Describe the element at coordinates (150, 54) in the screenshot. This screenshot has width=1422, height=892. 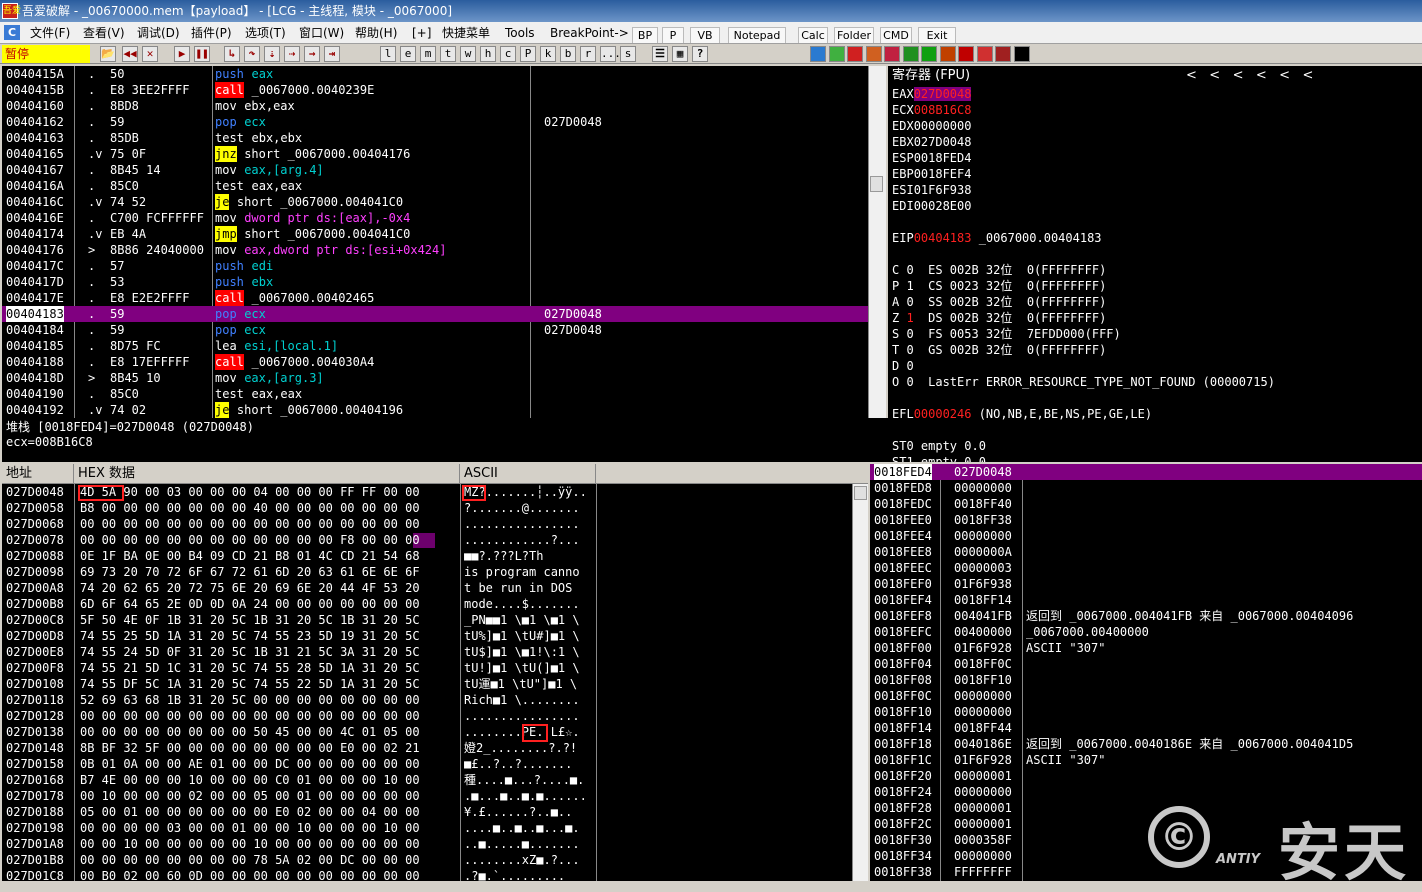
I see `close-icon: ✕` at that location.